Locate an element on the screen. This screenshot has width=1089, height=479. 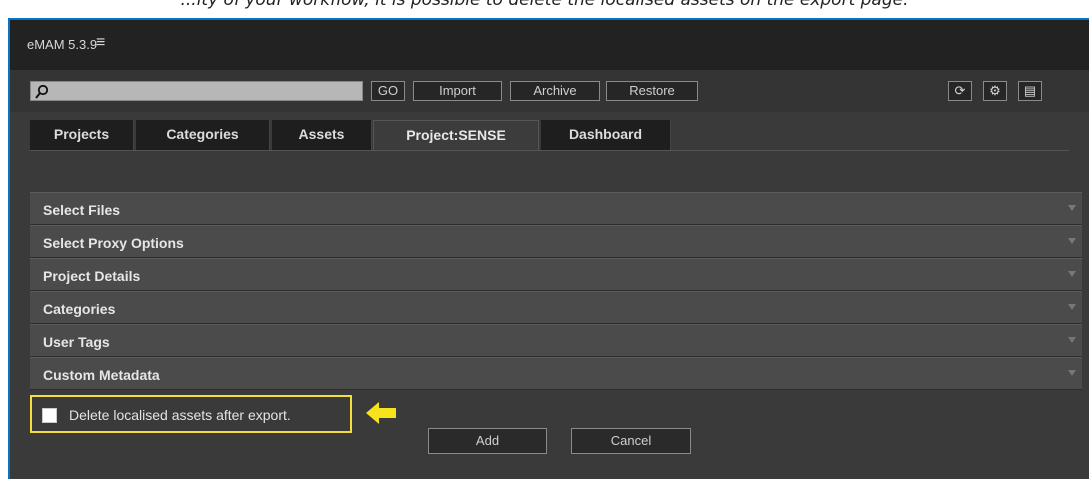
go-button: GO is located at coordinates (388, 91).